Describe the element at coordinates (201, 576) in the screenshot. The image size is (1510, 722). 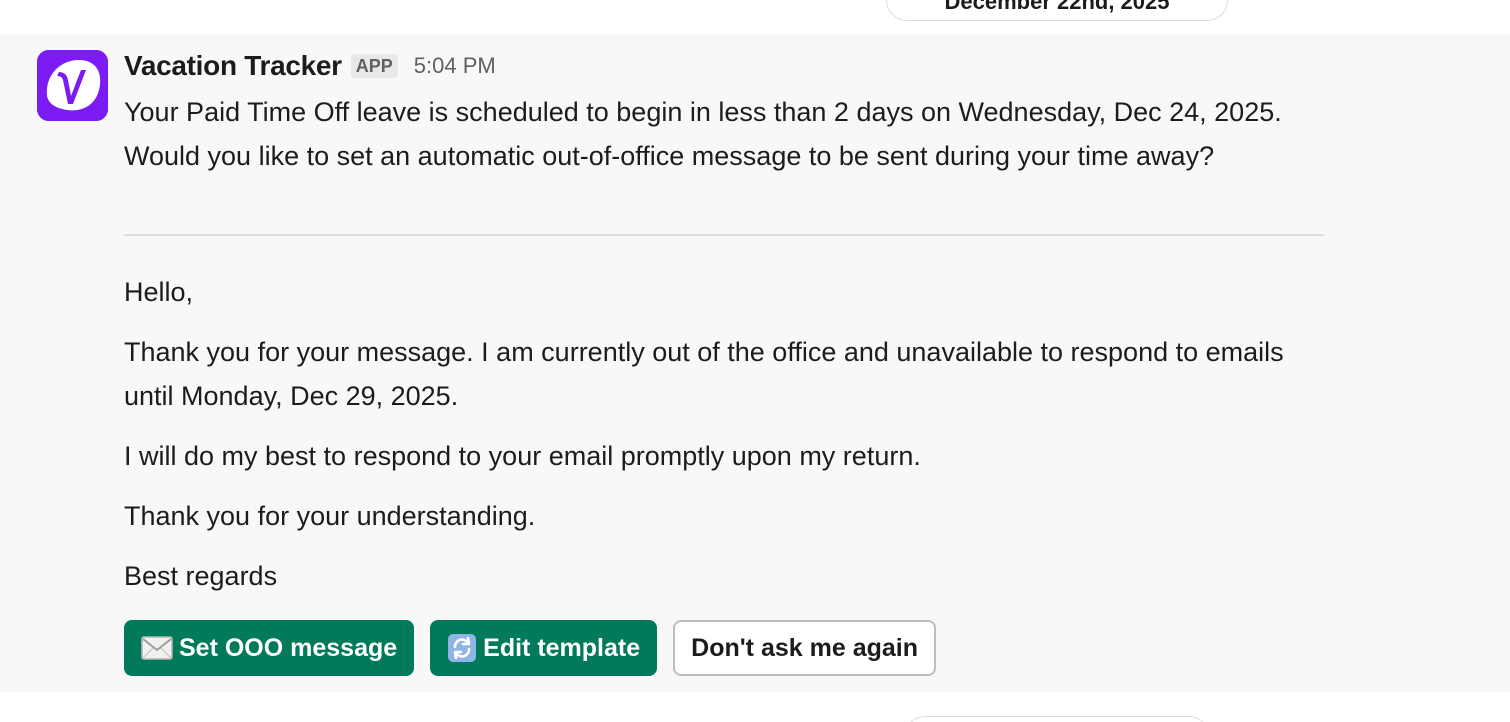
I see `template-signoff: Best regards` at that location.